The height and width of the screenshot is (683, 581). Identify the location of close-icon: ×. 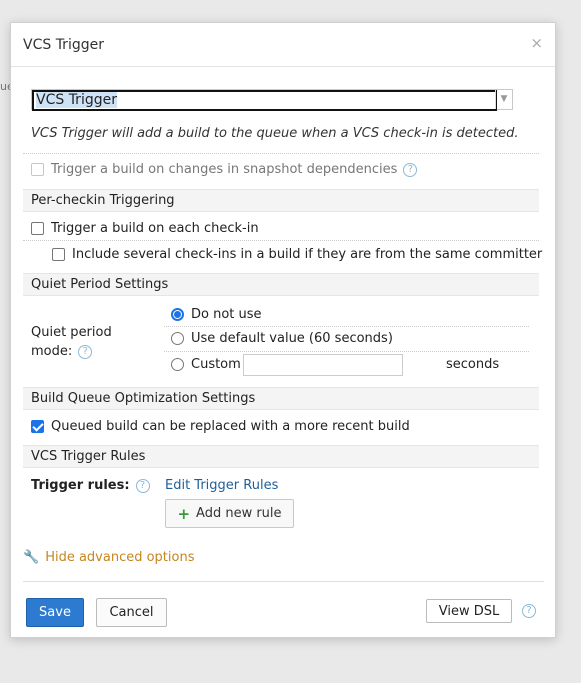
(536, 43).